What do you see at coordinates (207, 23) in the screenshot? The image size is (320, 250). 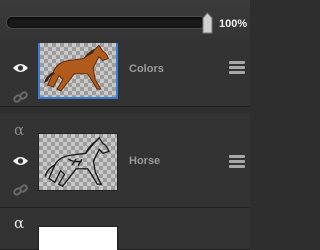 I see `opacity-slider-thumb` at bounding box center [207, 23].